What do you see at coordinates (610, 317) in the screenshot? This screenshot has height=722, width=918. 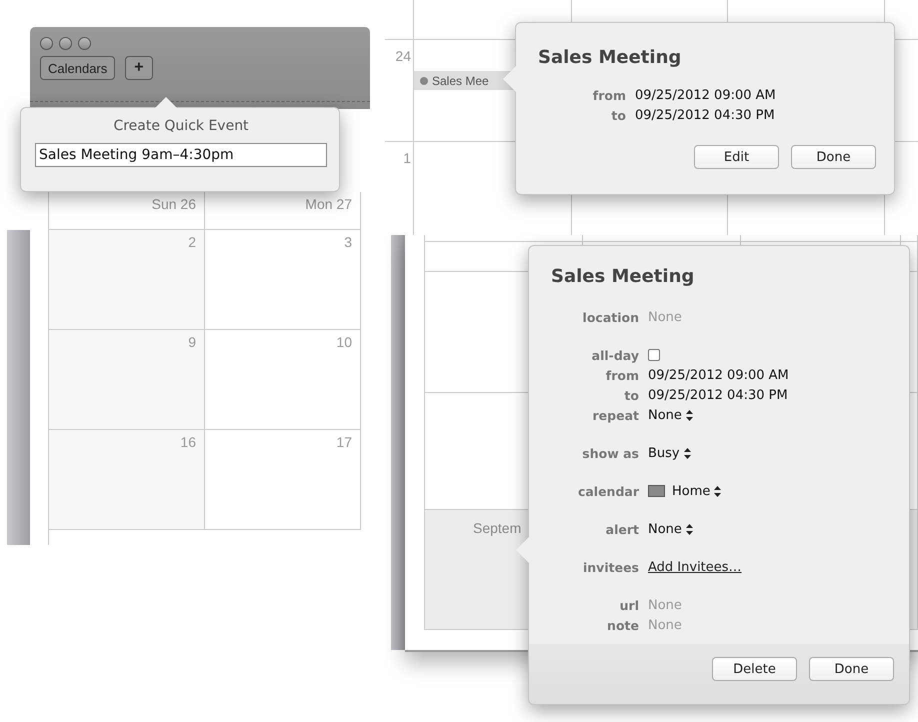 I see `field-label: location` at bounding box center [610, 317].